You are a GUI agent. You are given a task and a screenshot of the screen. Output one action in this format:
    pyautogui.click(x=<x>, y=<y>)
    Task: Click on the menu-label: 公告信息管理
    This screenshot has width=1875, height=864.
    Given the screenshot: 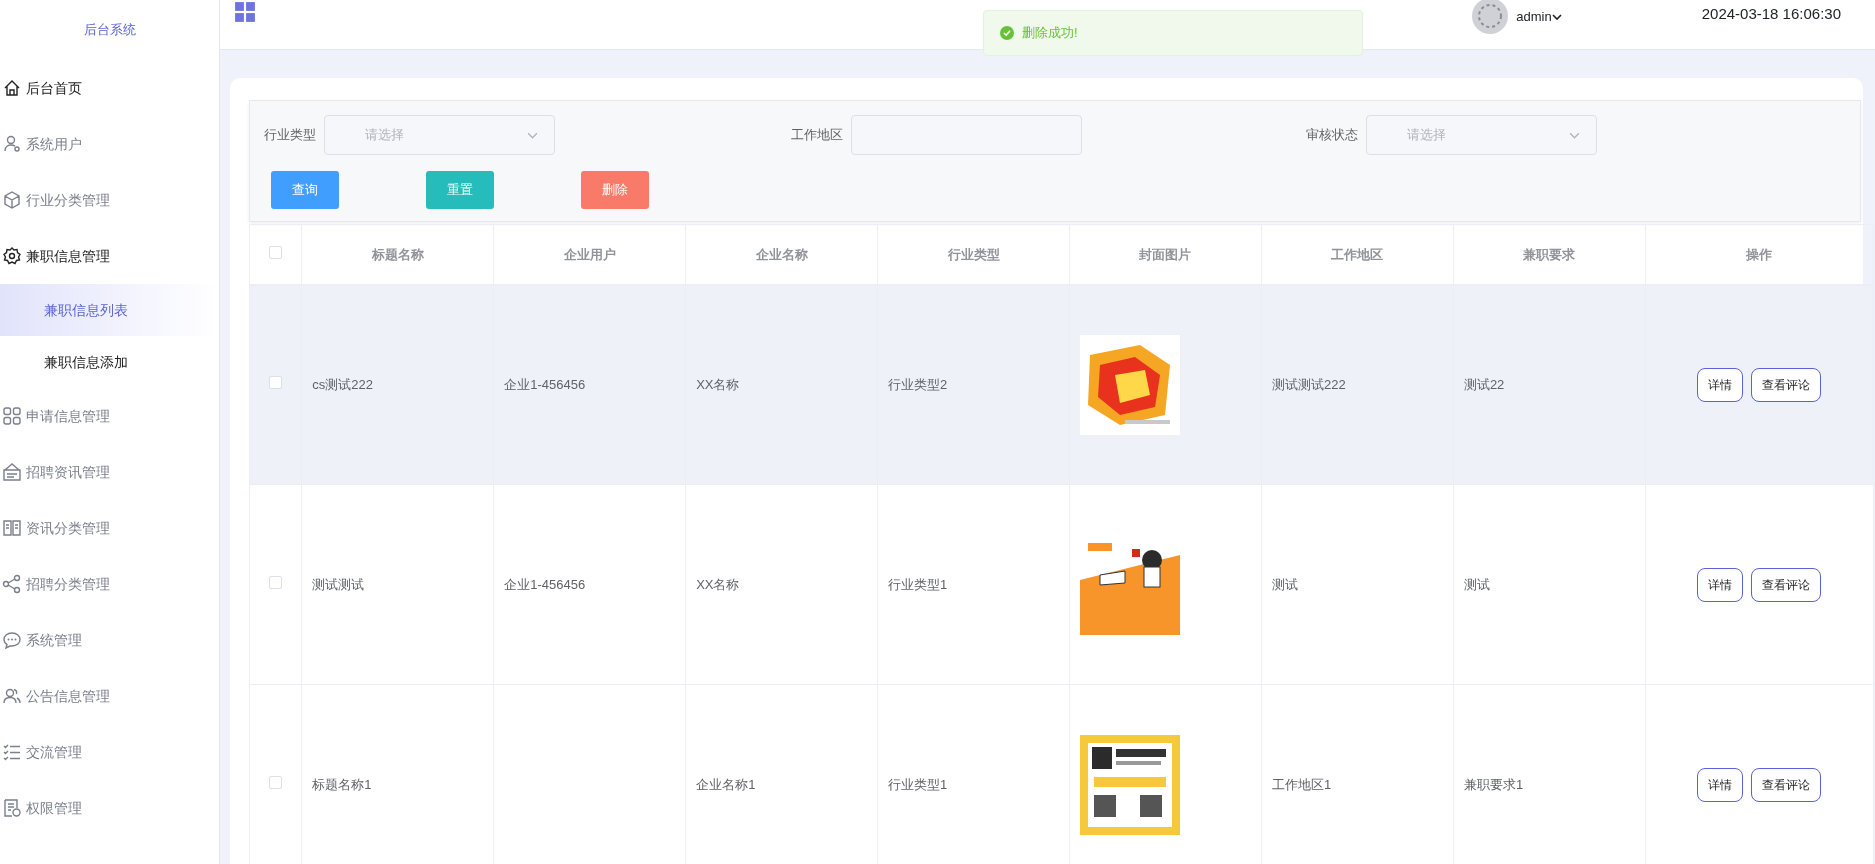 What is the action you would take?
    pyautogui.click(x=68, y=696)
    